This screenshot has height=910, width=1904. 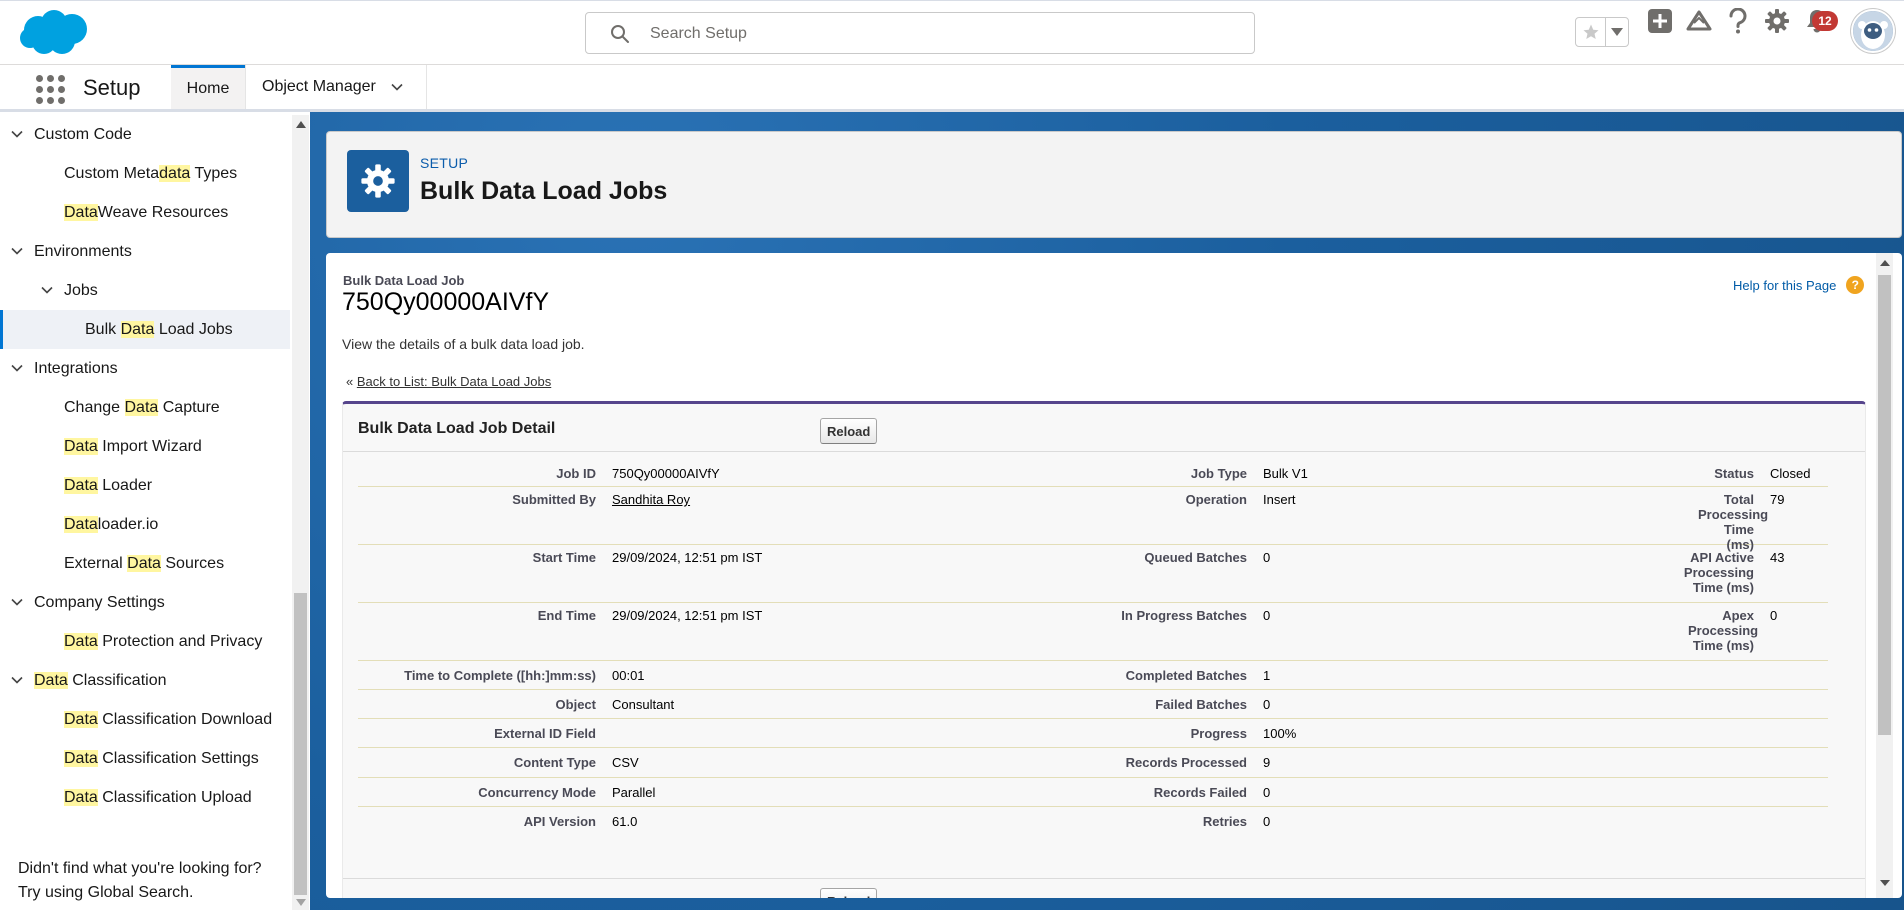 I want to click on sidebar-item: Data Loader, so click(x=145, y=485).